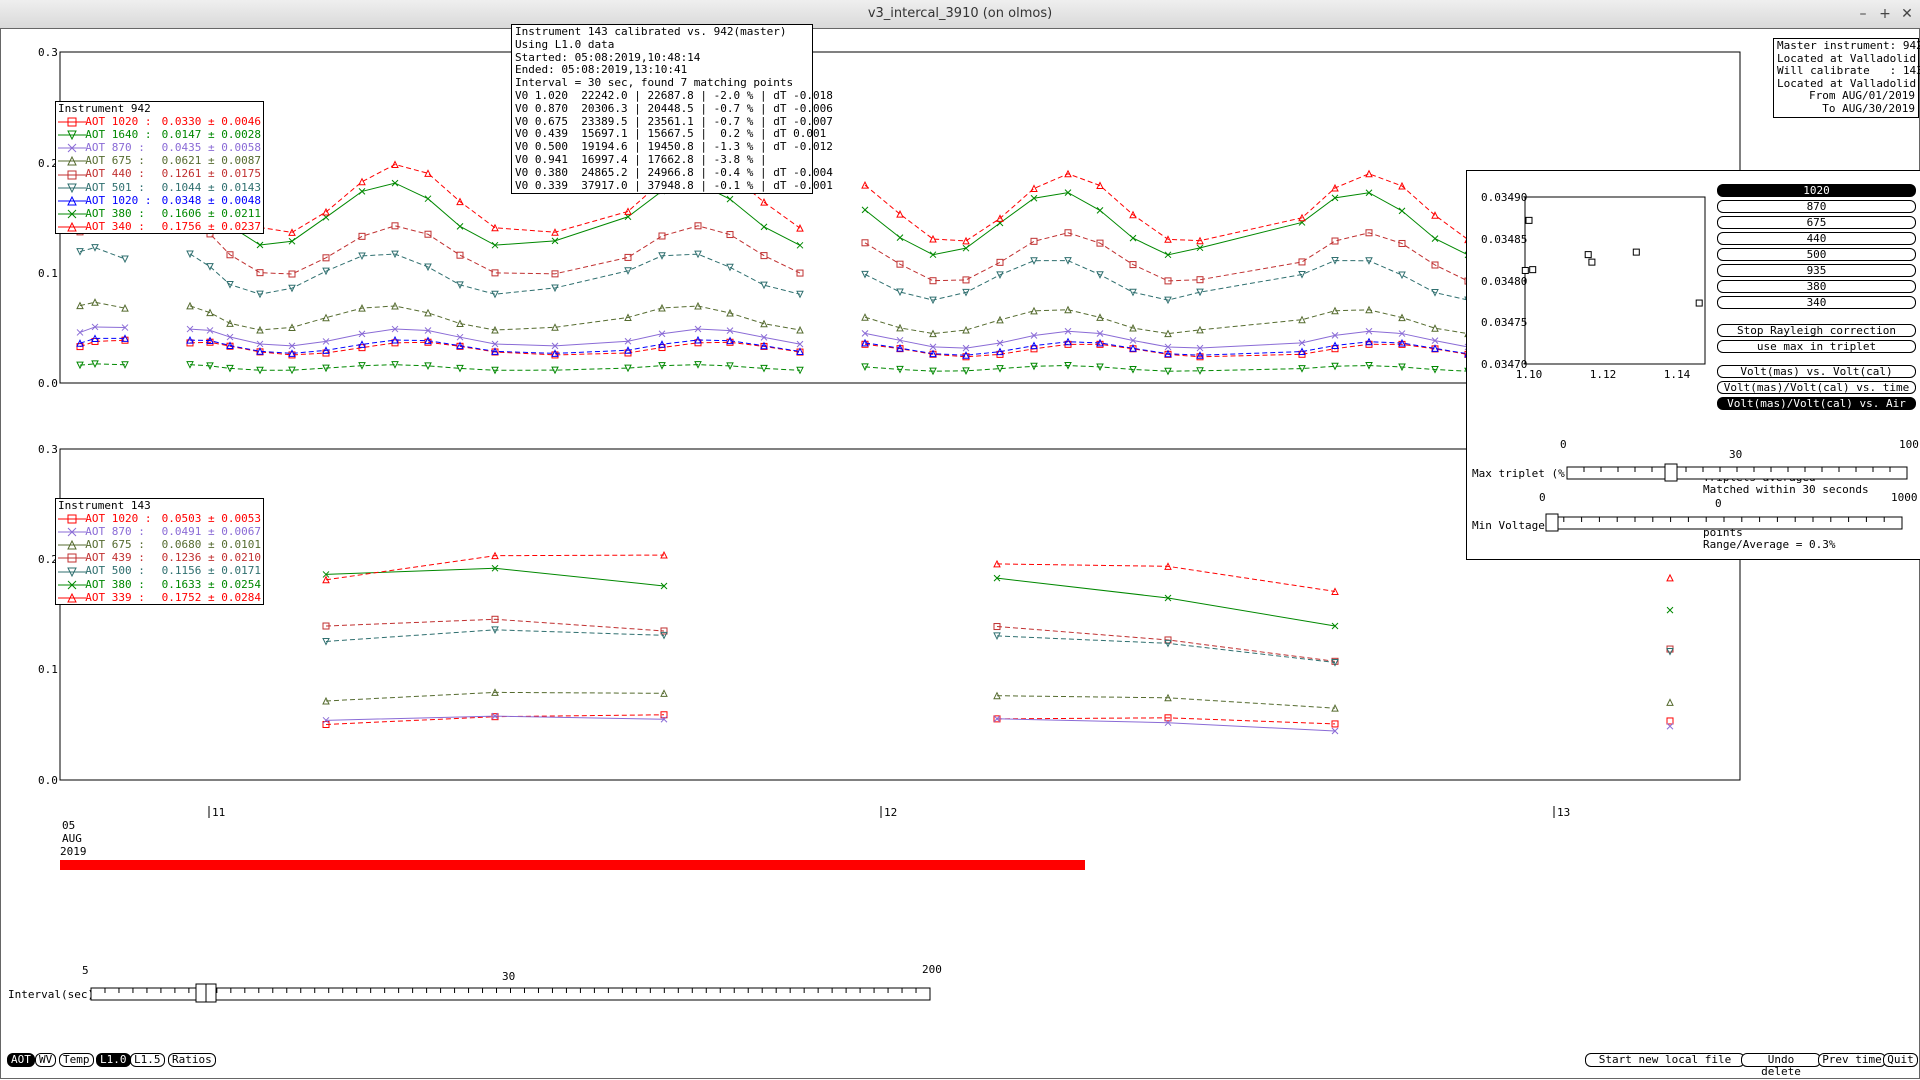 This screenshot has width=1920, height=1080. What do you see at coordinates (113, 1060) in the screenshot?
I see `l10-button: L1.0` at bounding box center [113, 1060].